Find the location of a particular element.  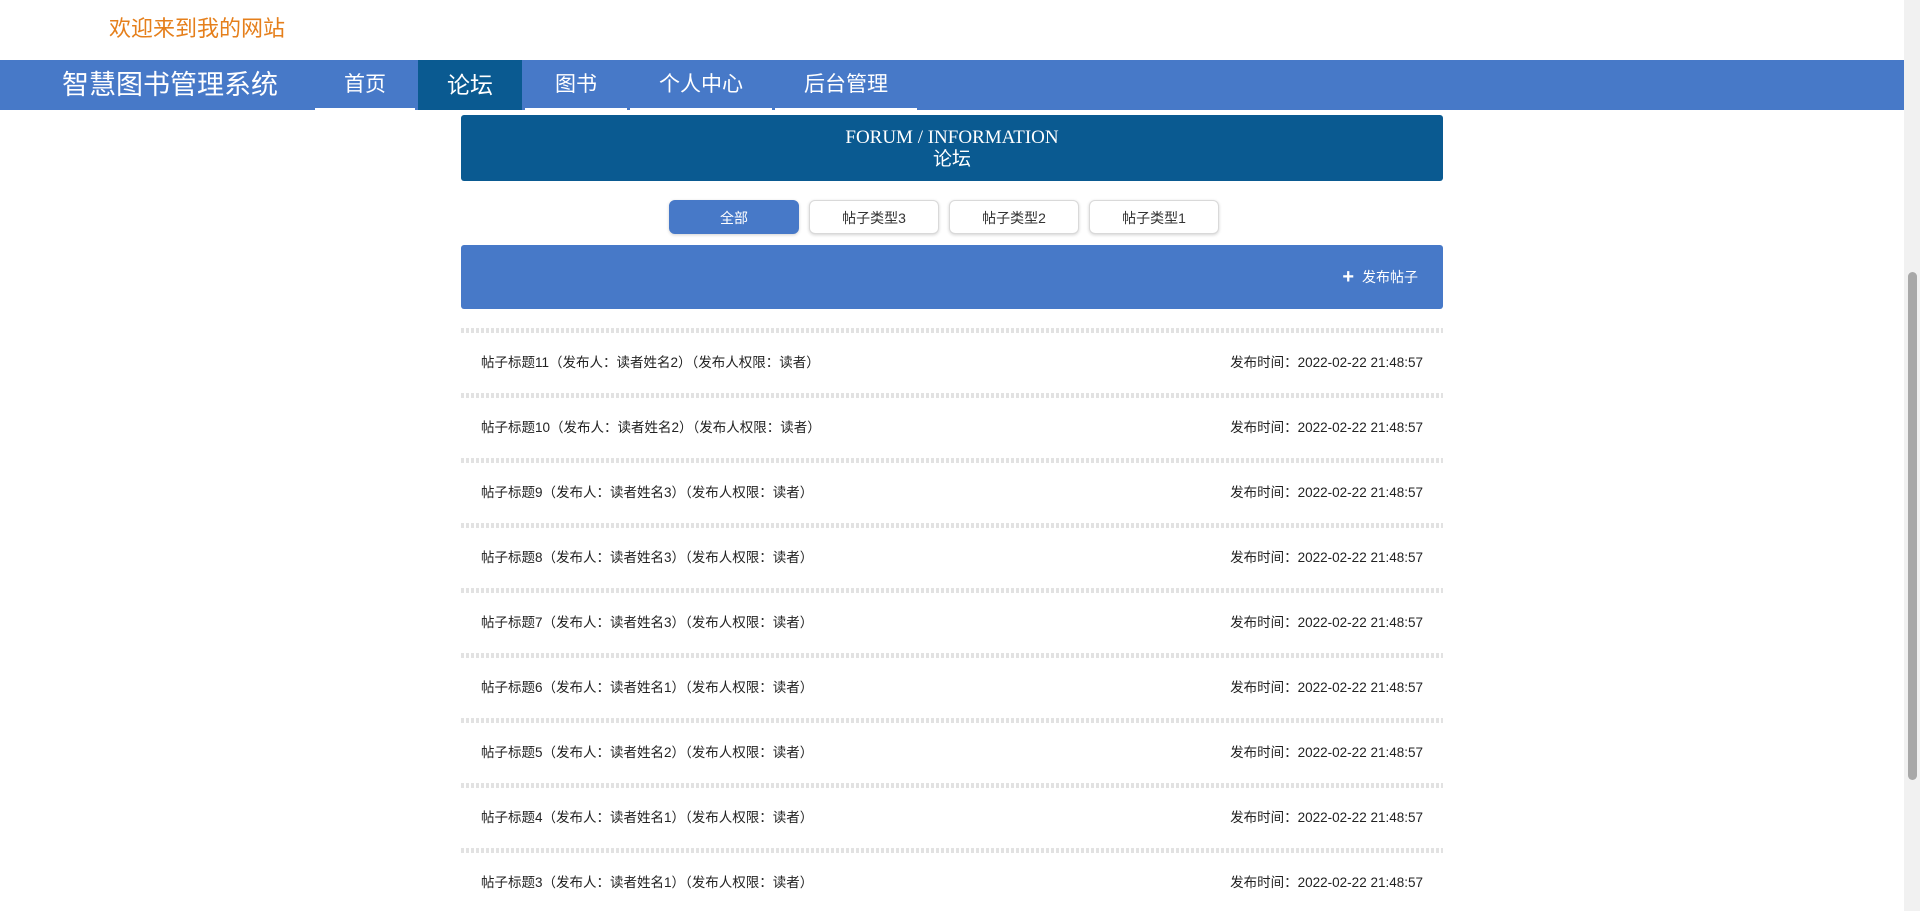

main-navbar: 智慧图书管理系统 首页 论坛 图书 个人中心 后台管理 is located at coordinates (952, 85).